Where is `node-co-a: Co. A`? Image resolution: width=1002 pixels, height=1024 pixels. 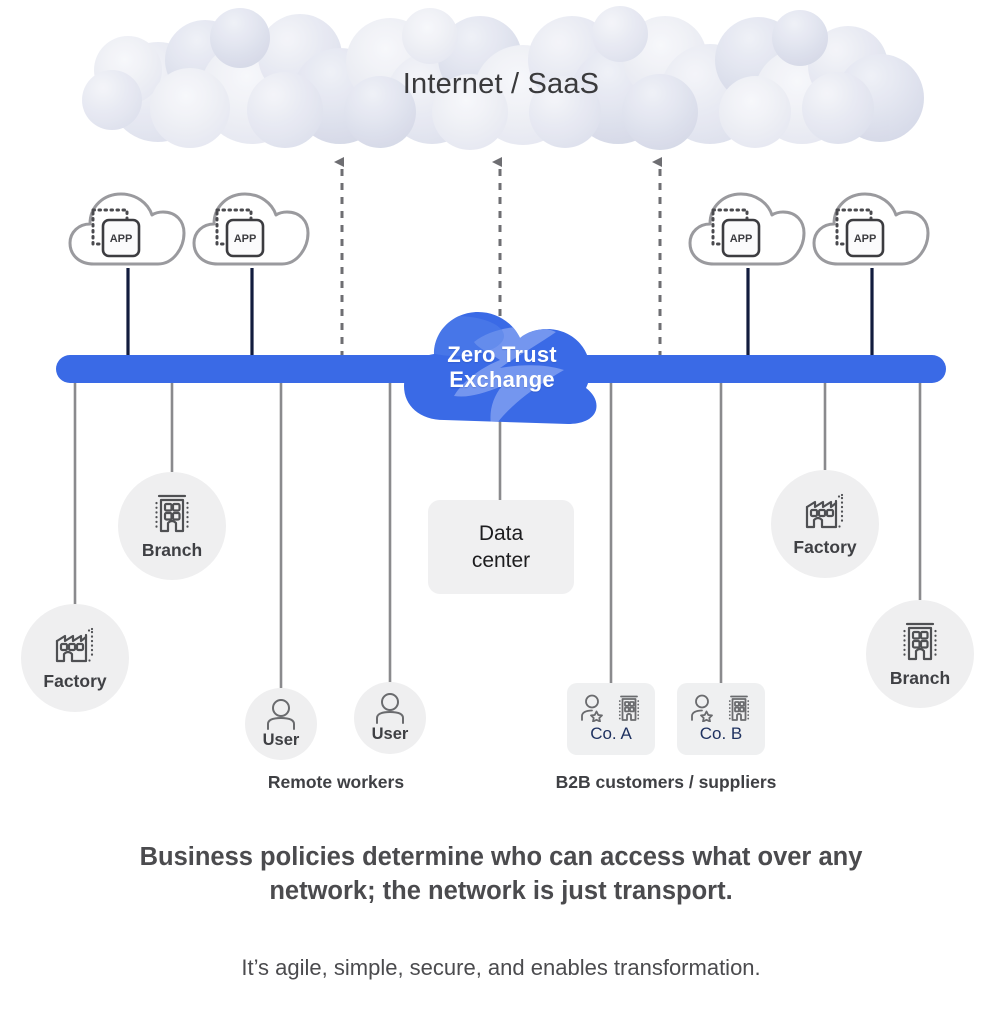
node-co-a: Co. A is located at coordinates (611, 719).